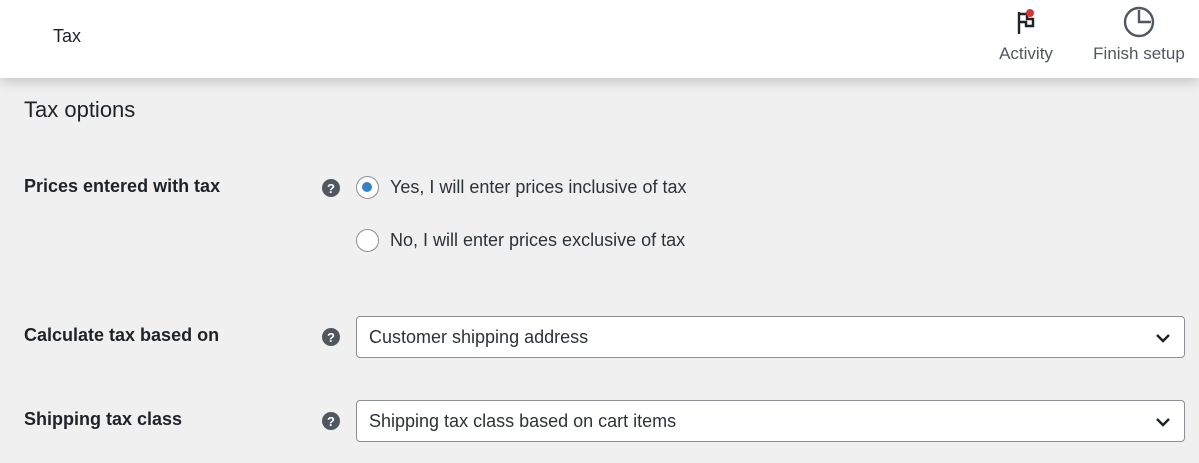 The image size is (1199, 463). I want to click on notification-dot, so click(1030, 13).